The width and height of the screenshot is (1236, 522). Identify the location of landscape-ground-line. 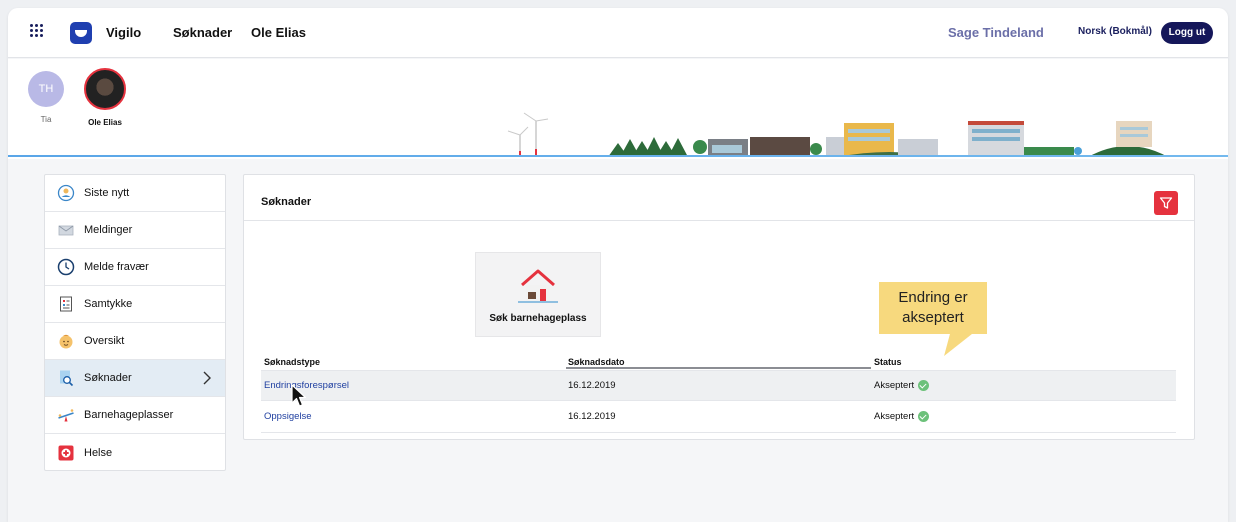
(618, 156).